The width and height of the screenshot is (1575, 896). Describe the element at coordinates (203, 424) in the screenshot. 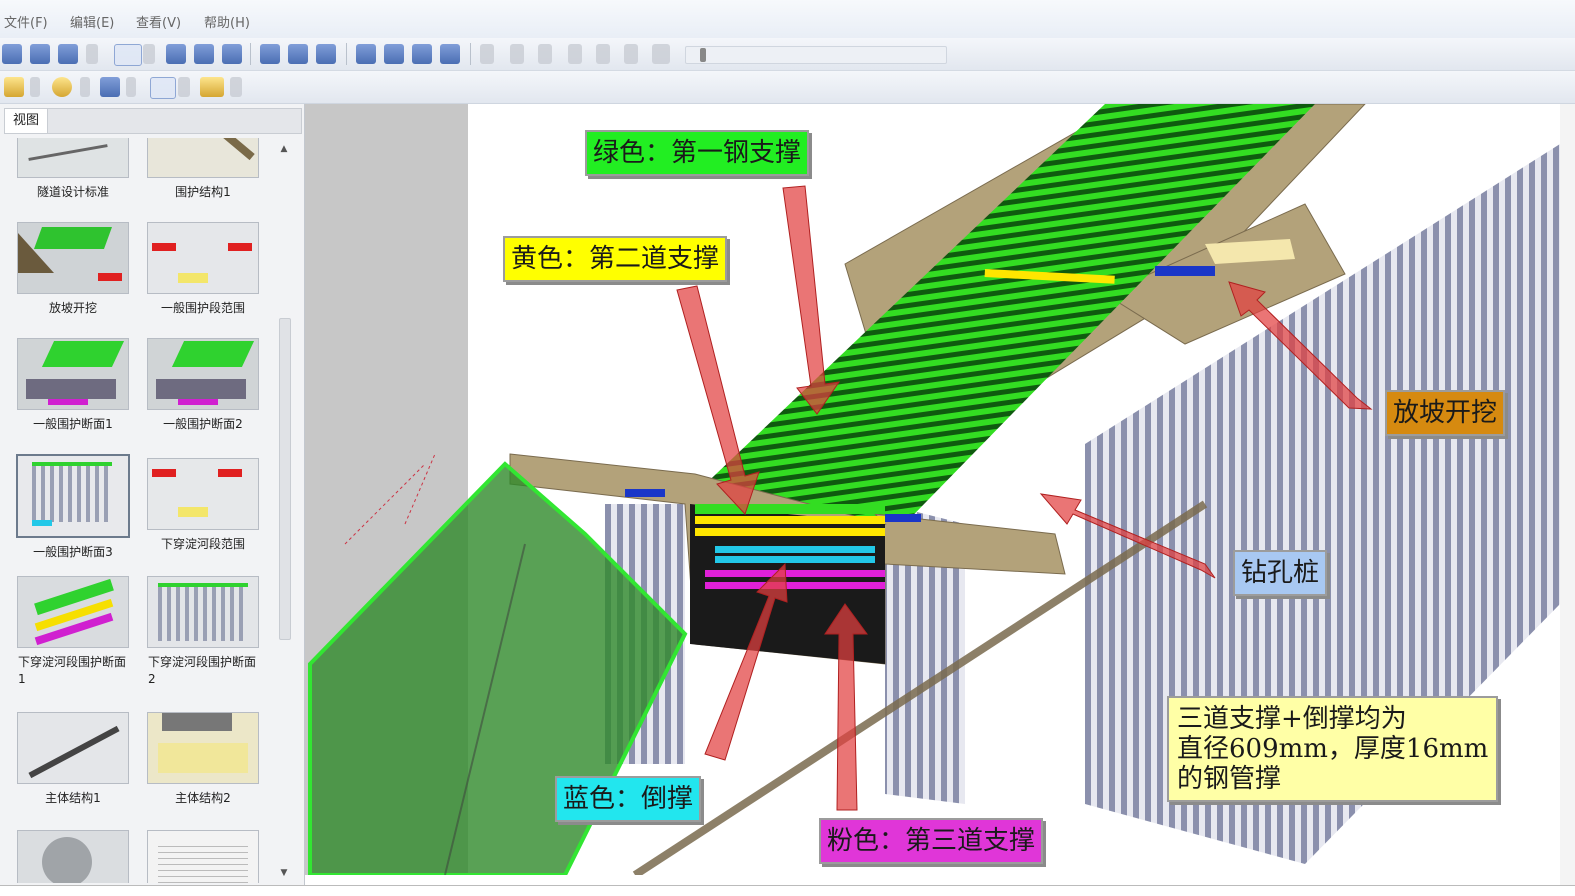

I see `thumbnail-label: 一般围护断面2` at that location.